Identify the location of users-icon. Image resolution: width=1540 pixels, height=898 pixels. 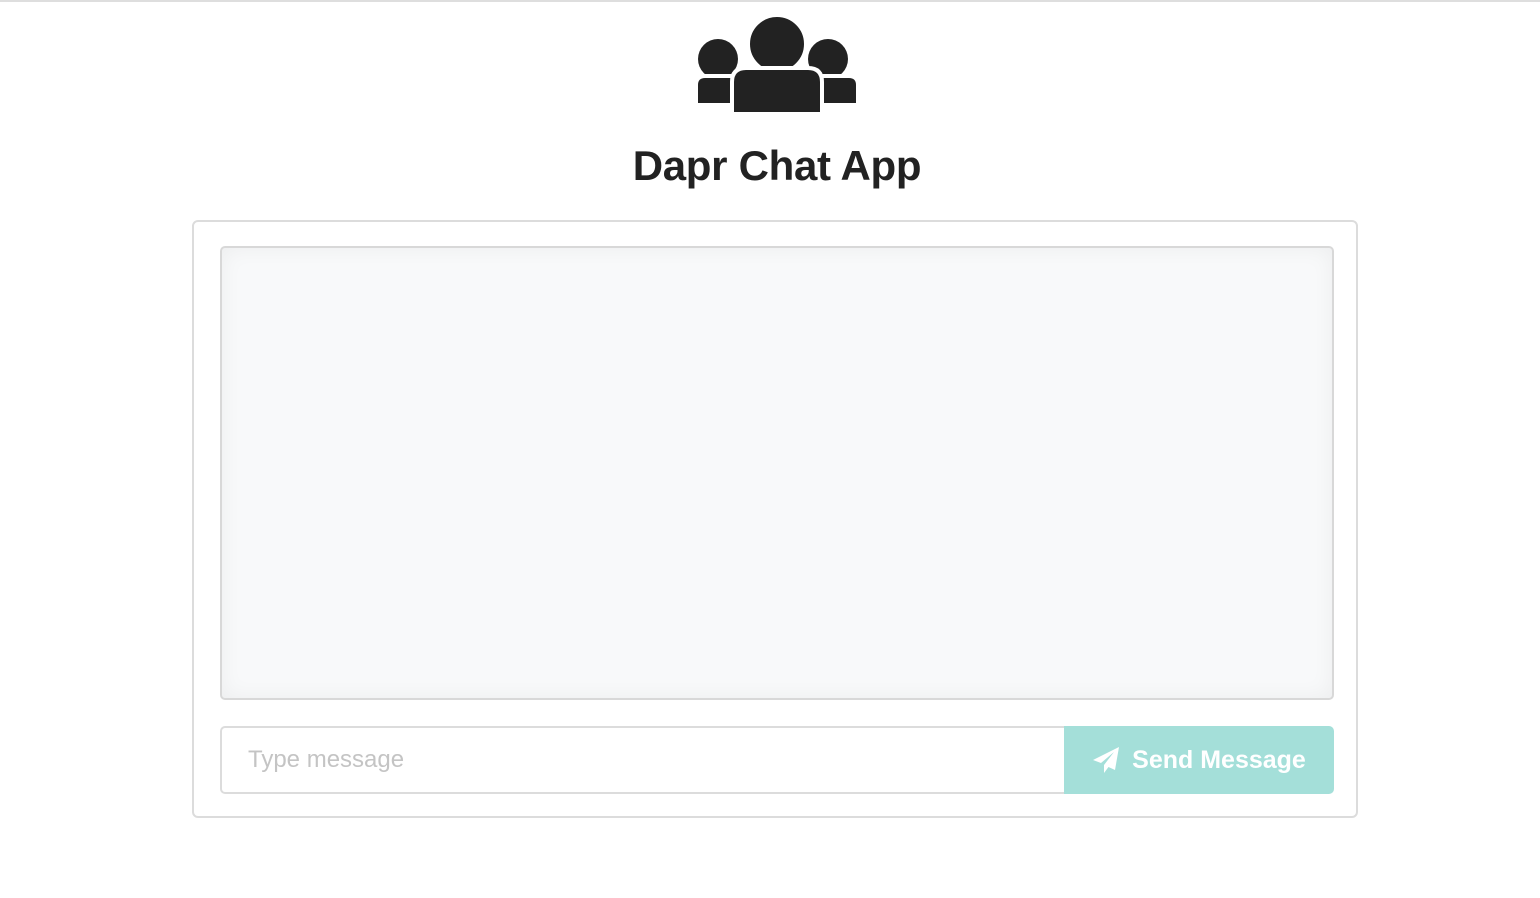
(777, 65).